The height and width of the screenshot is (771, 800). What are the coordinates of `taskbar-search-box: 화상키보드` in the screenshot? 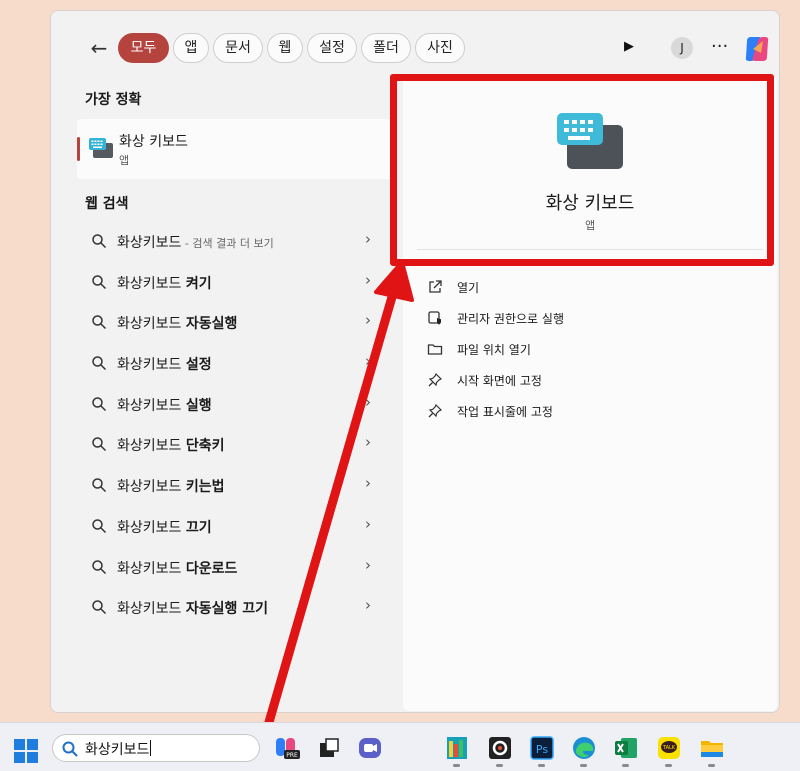 It's located at (156, 748).